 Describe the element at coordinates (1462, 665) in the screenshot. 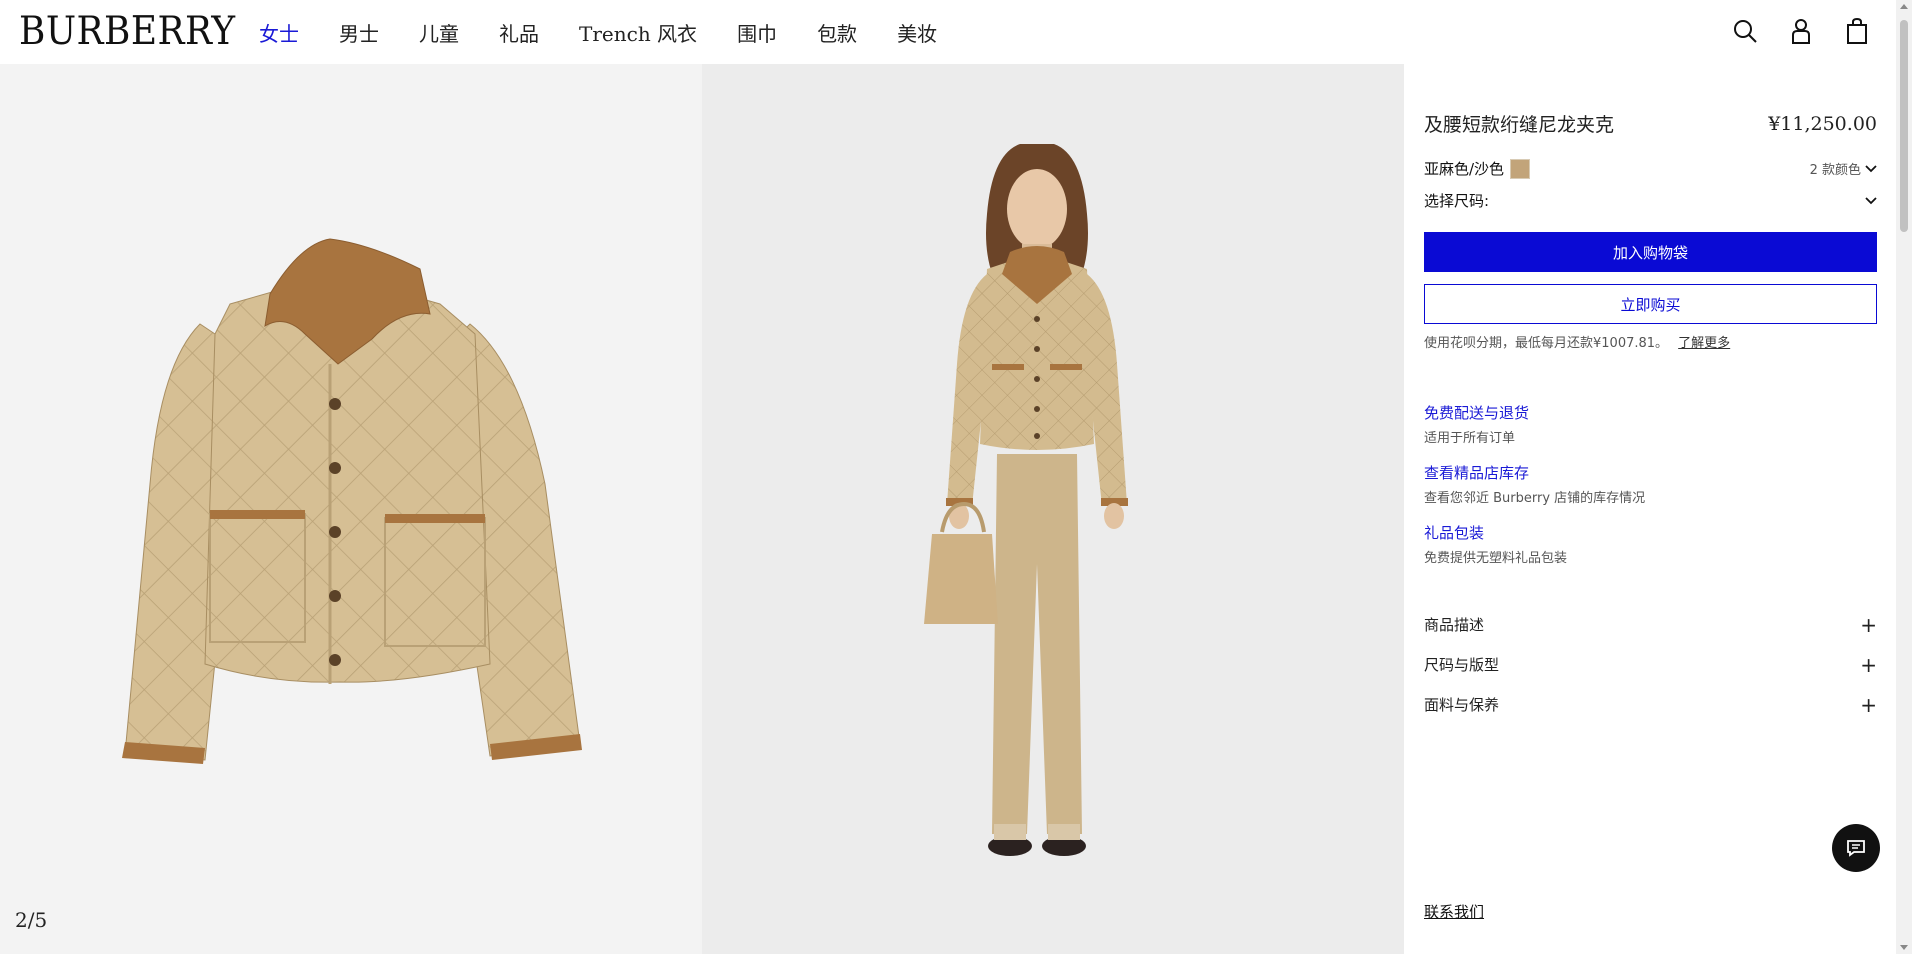

I see `accordion-label: 尺码与版型` at that location.